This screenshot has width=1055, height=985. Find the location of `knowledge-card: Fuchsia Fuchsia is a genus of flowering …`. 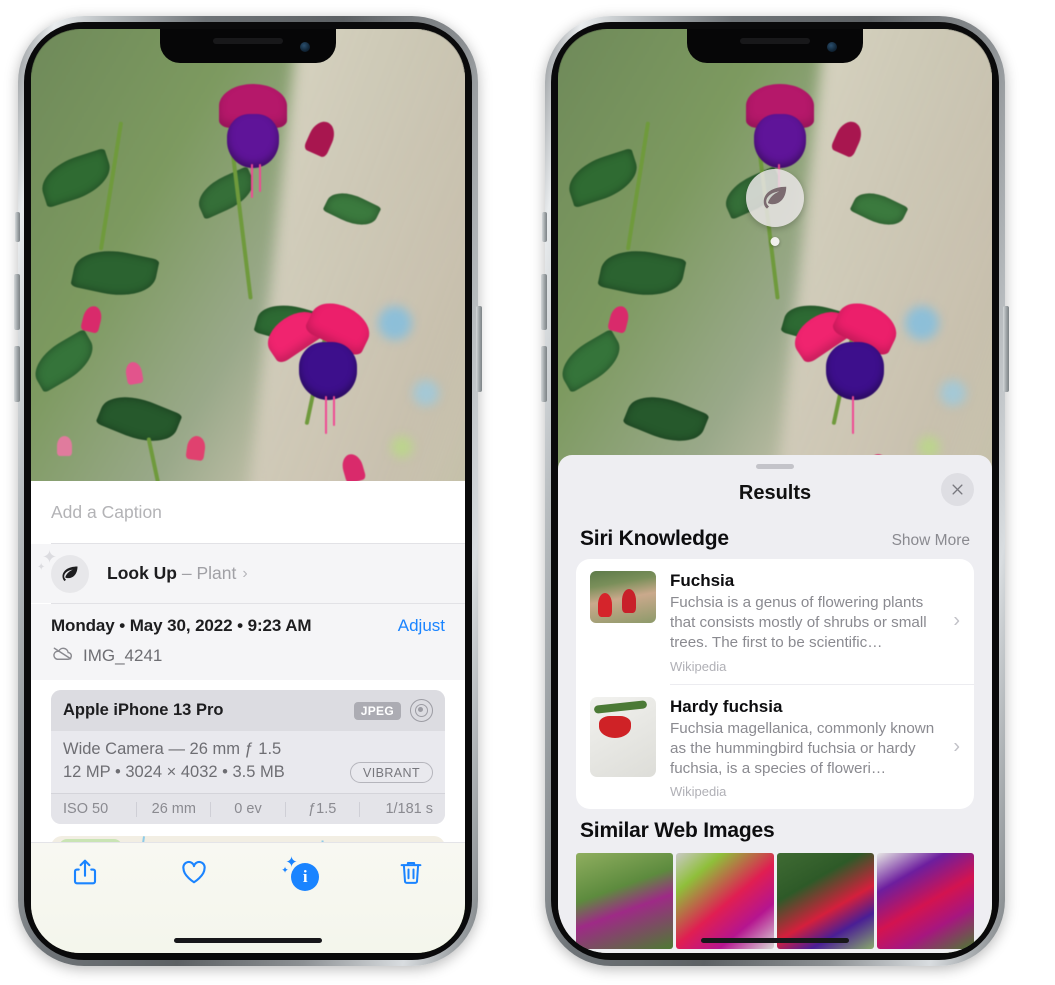

knowledge-card: Fuchsia Fuchsia is a genus of flowering … is located at coordinates (775, 684).